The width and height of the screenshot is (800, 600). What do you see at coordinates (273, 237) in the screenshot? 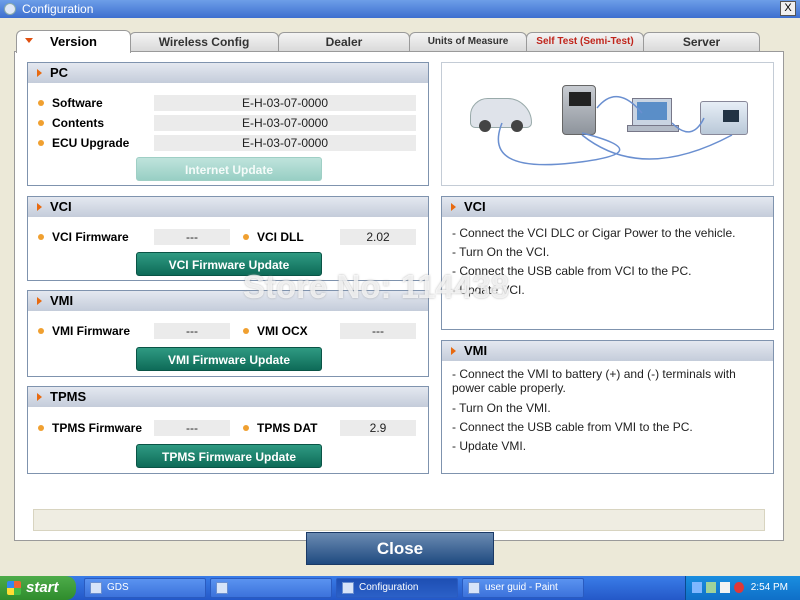
I see `vci-dll-label: VCI DLL` at bounding box center [273, 237].